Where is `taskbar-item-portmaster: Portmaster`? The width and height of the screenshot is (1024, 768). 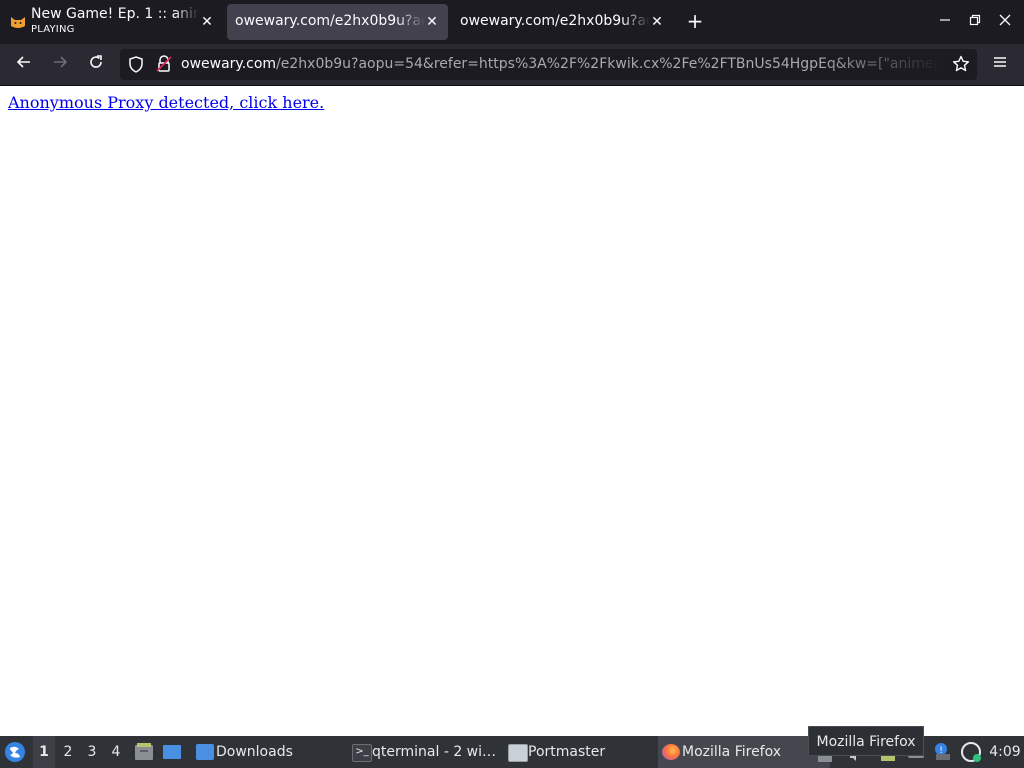
taskbar-item-portmaster: Portmaster is located at coordinates (590, 752).